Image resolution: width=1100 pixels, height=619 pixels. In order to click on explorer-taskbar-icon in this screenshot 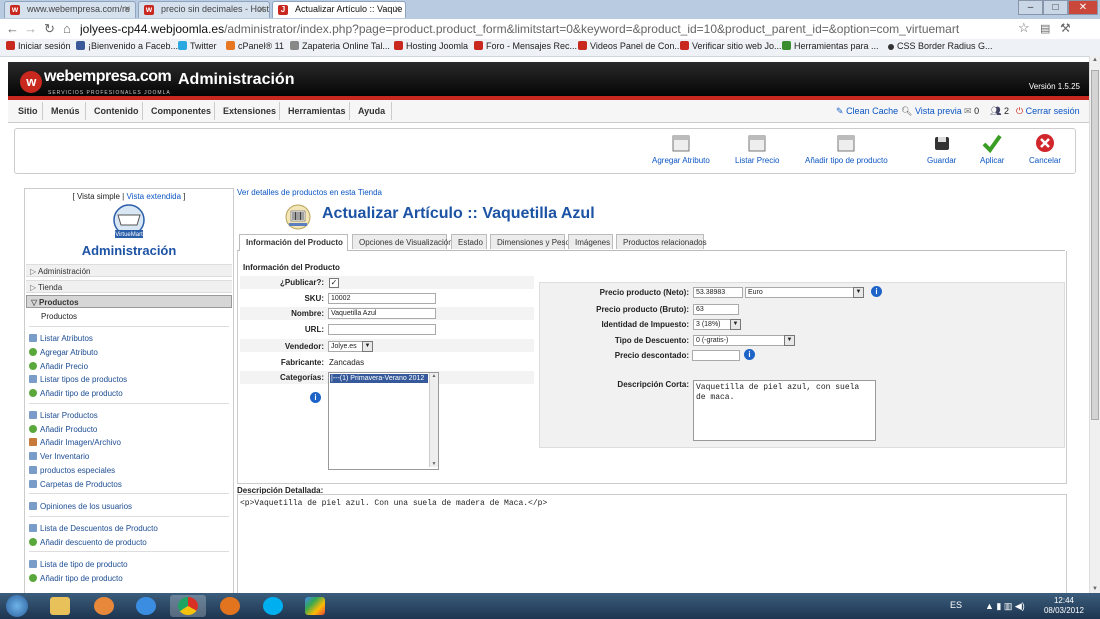, I will do `click(60, 606)`.